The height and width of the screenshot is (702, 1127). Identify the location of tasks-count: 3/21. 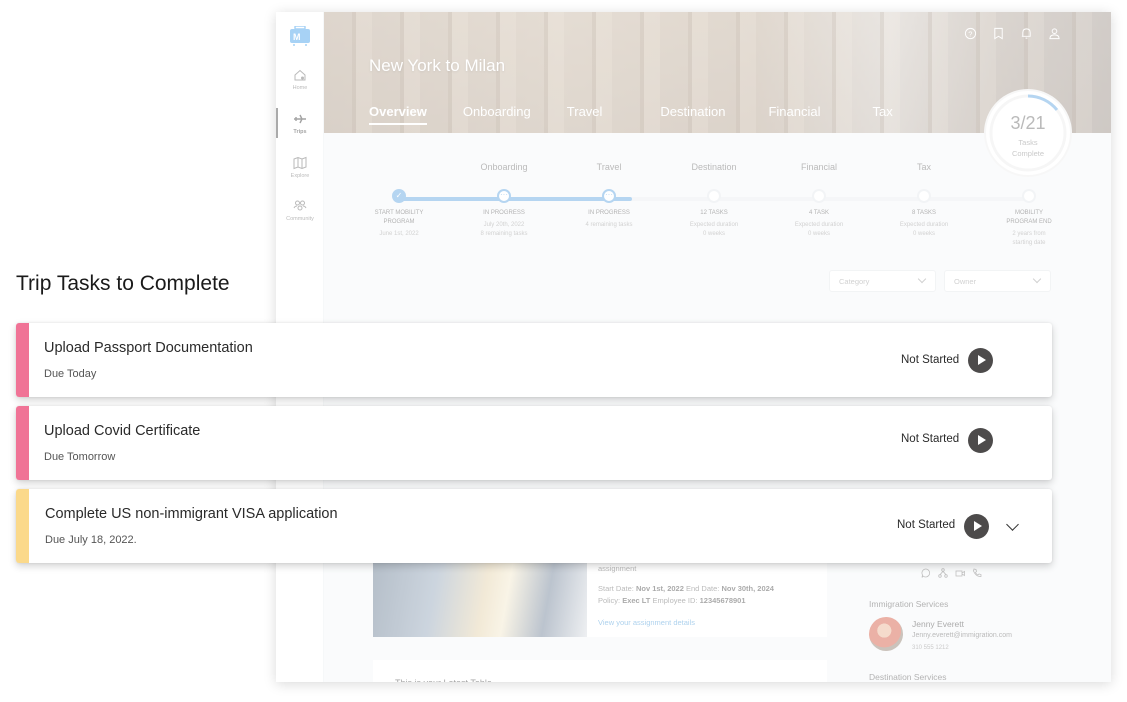
(1028, 123).